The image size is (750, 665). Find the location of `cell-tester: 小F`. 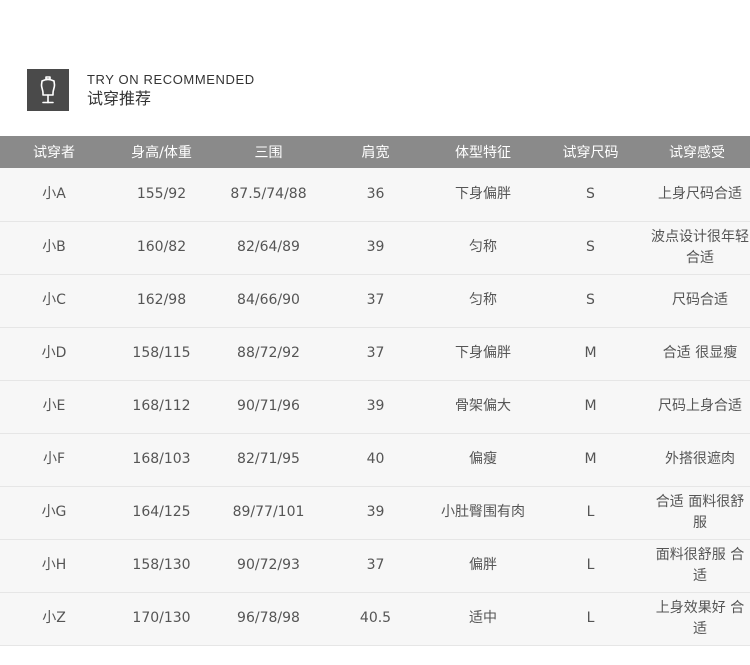

cell-tester: 小F is located at coordinates (54, 459).